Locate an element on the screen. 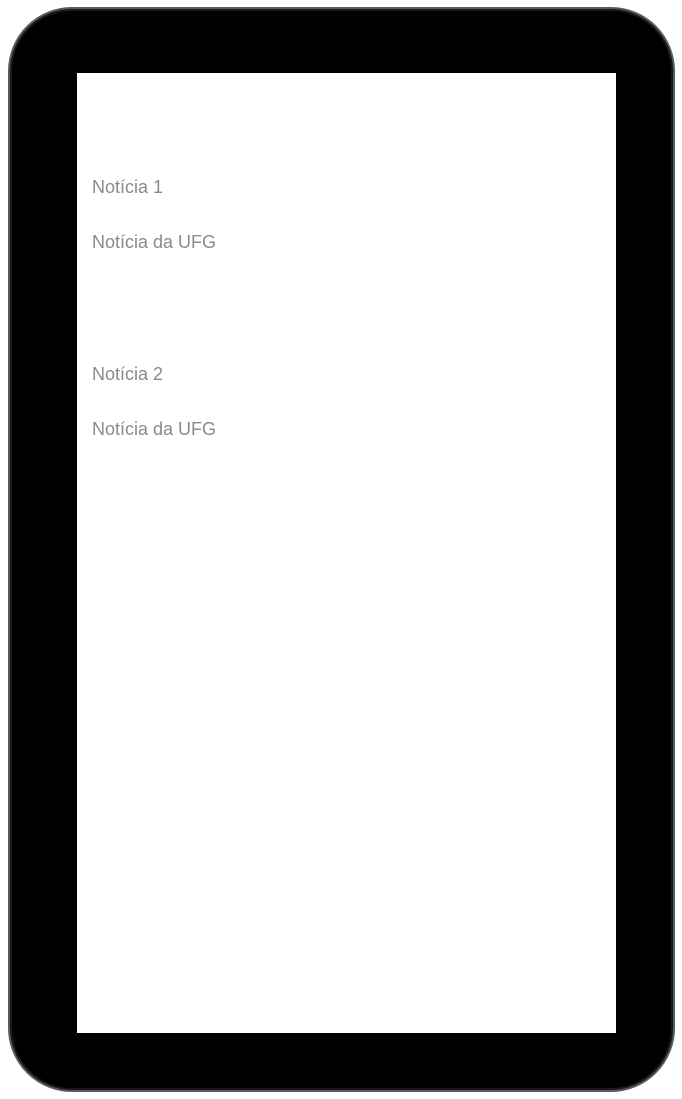 The image size is (682, 1099). news-title: Notícia 2 is located at coordinates (128, 374).